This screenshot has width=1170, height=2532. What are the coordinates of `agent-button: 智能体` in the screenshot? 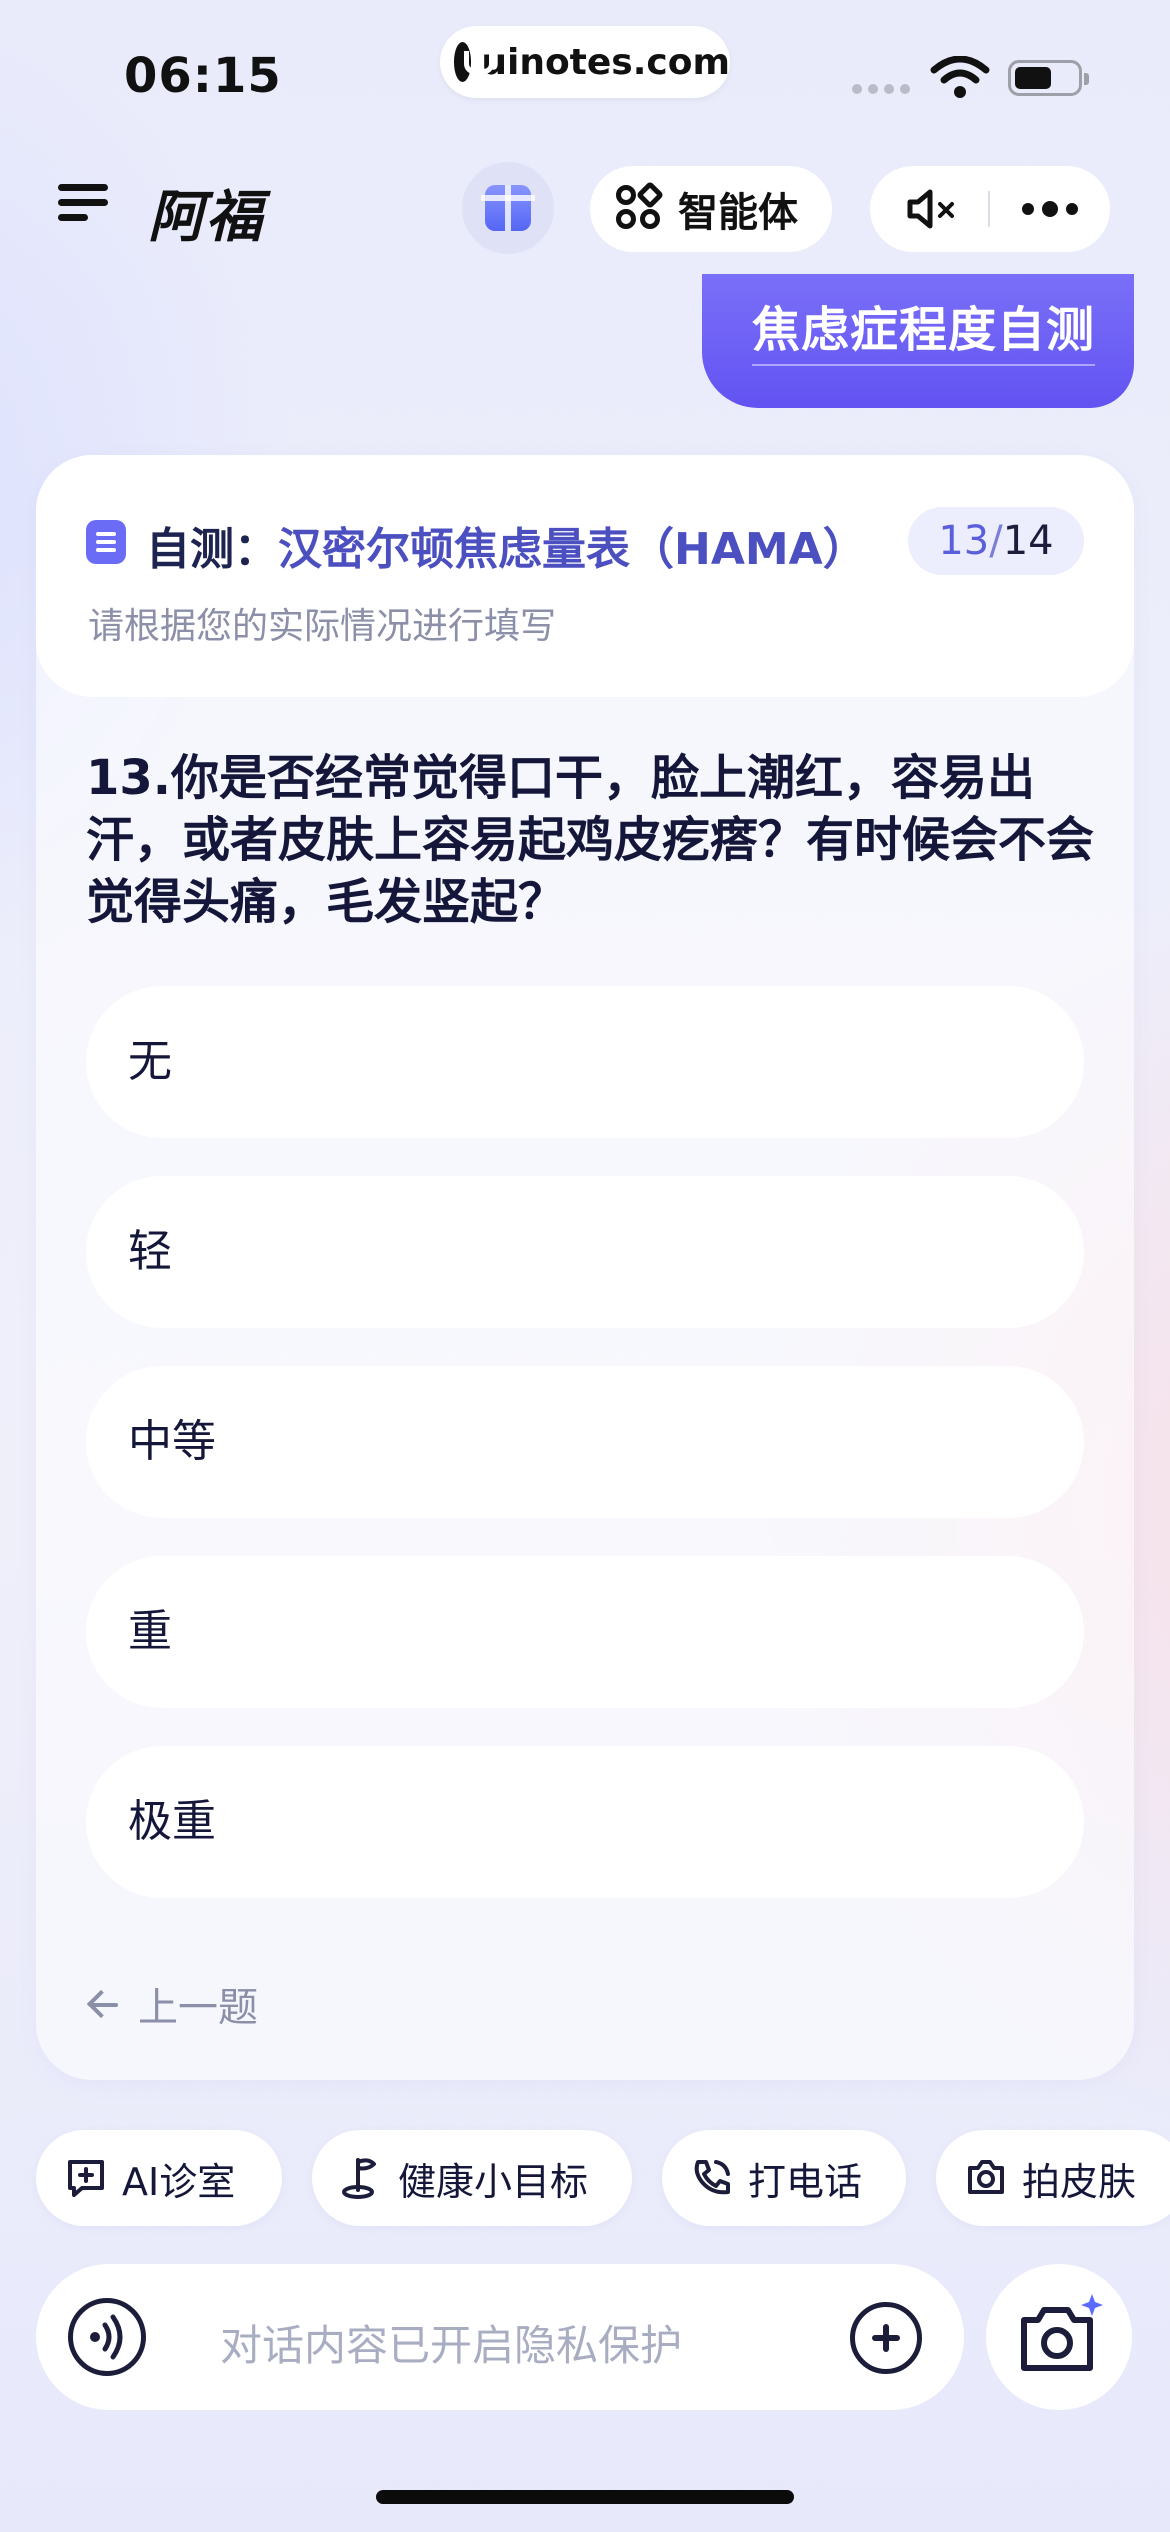 It's located at (711, 209).